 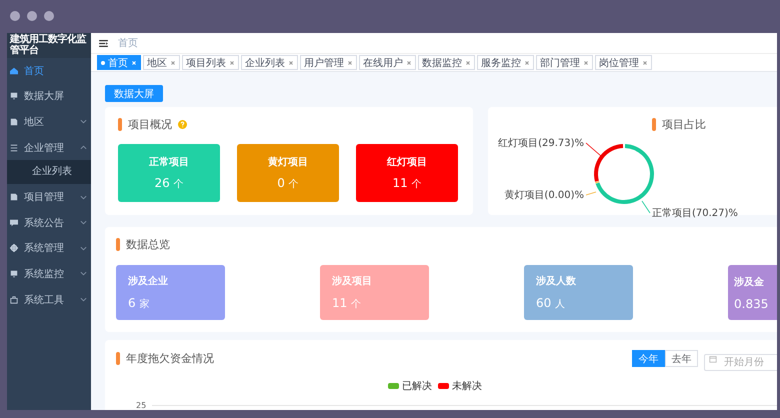 I want to click on tab: 服务监控, so click(x=505, y=62).